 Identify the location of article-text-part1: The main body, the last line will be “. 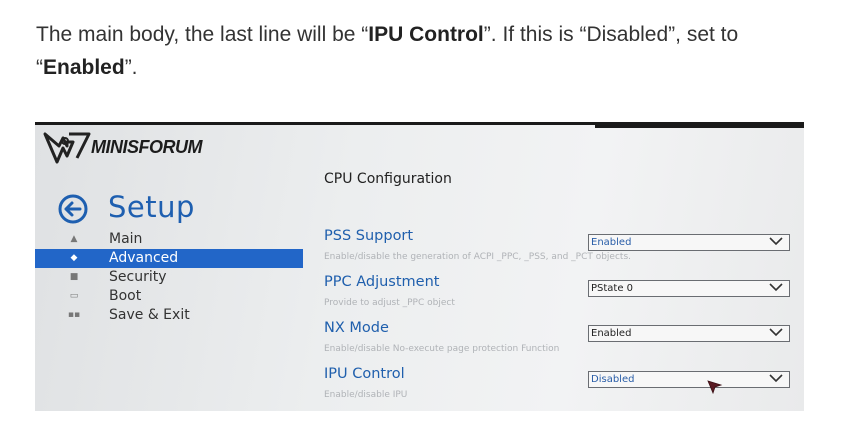
(202, 34).